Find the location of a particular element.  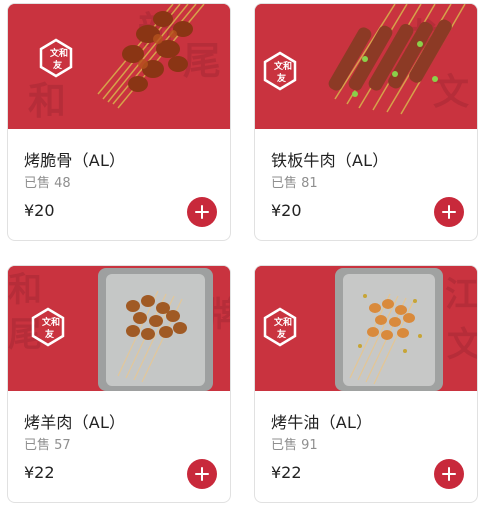

sold-count: 已售 57 is located at coordinates (47, 445).